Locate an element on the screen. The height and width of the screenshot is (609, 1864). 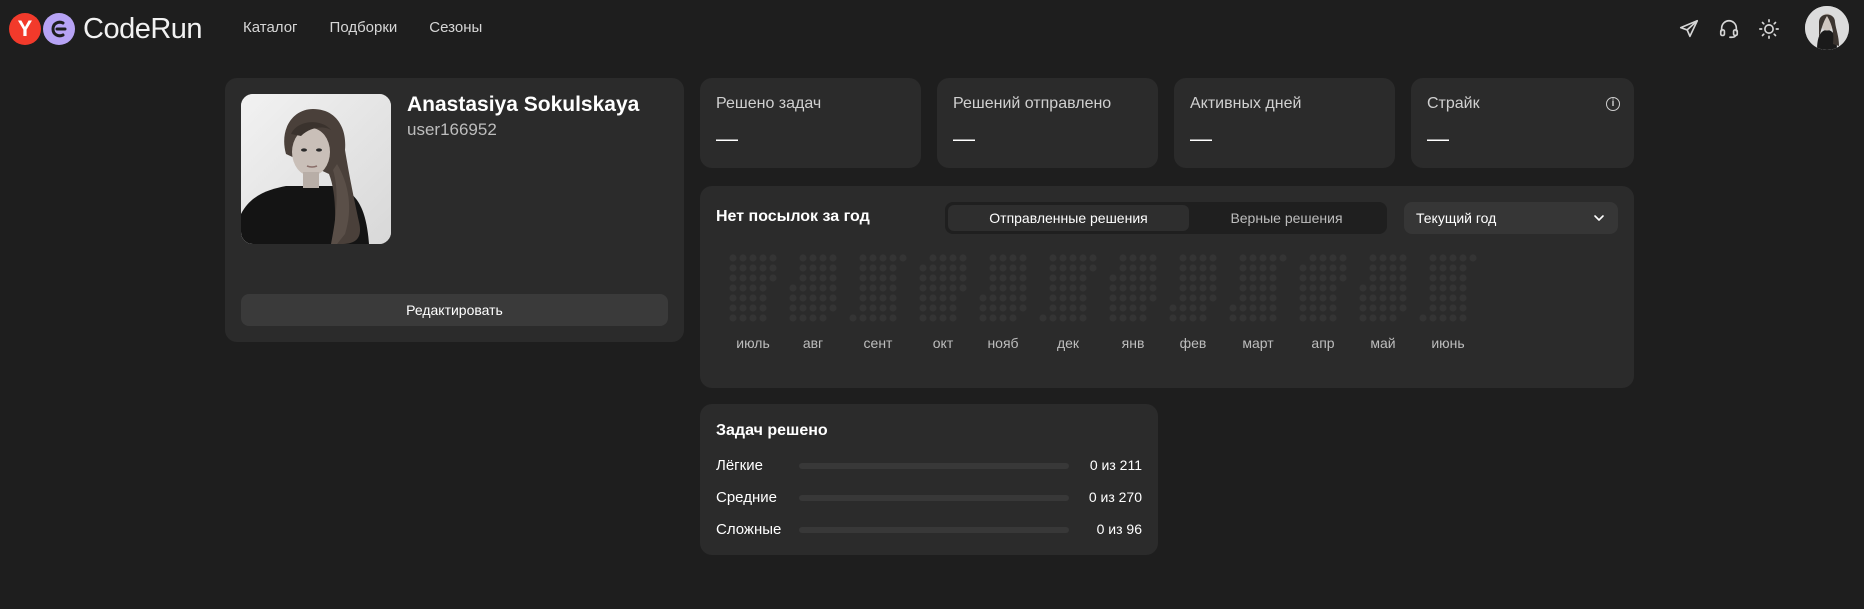
tab-correct-solutions: Верные решения is located at coordinates (1286, 218).